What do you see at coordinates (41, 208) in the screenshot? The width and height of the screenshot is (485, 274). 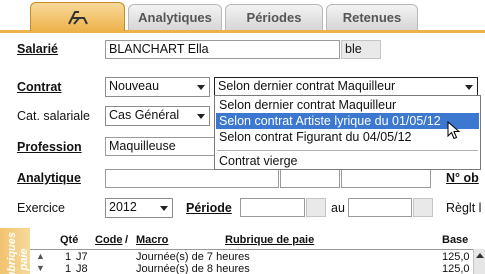 I see `exercice-label: Exercice` at bounding box center [41, 208].